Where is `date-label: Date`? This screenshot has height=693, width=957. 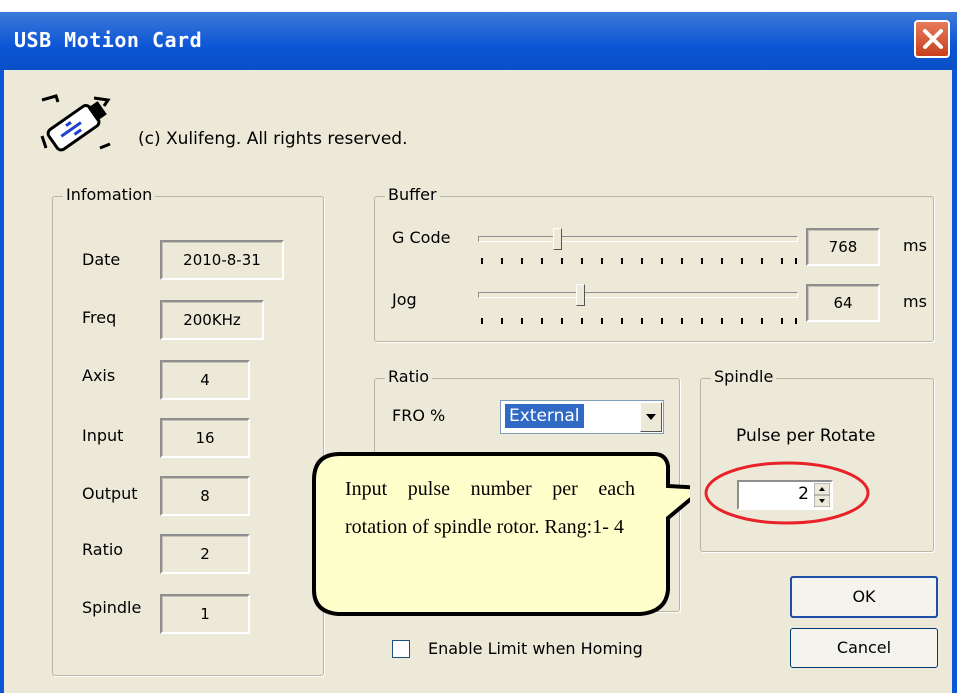 date-label: Date is located at coordinates (101, 259).